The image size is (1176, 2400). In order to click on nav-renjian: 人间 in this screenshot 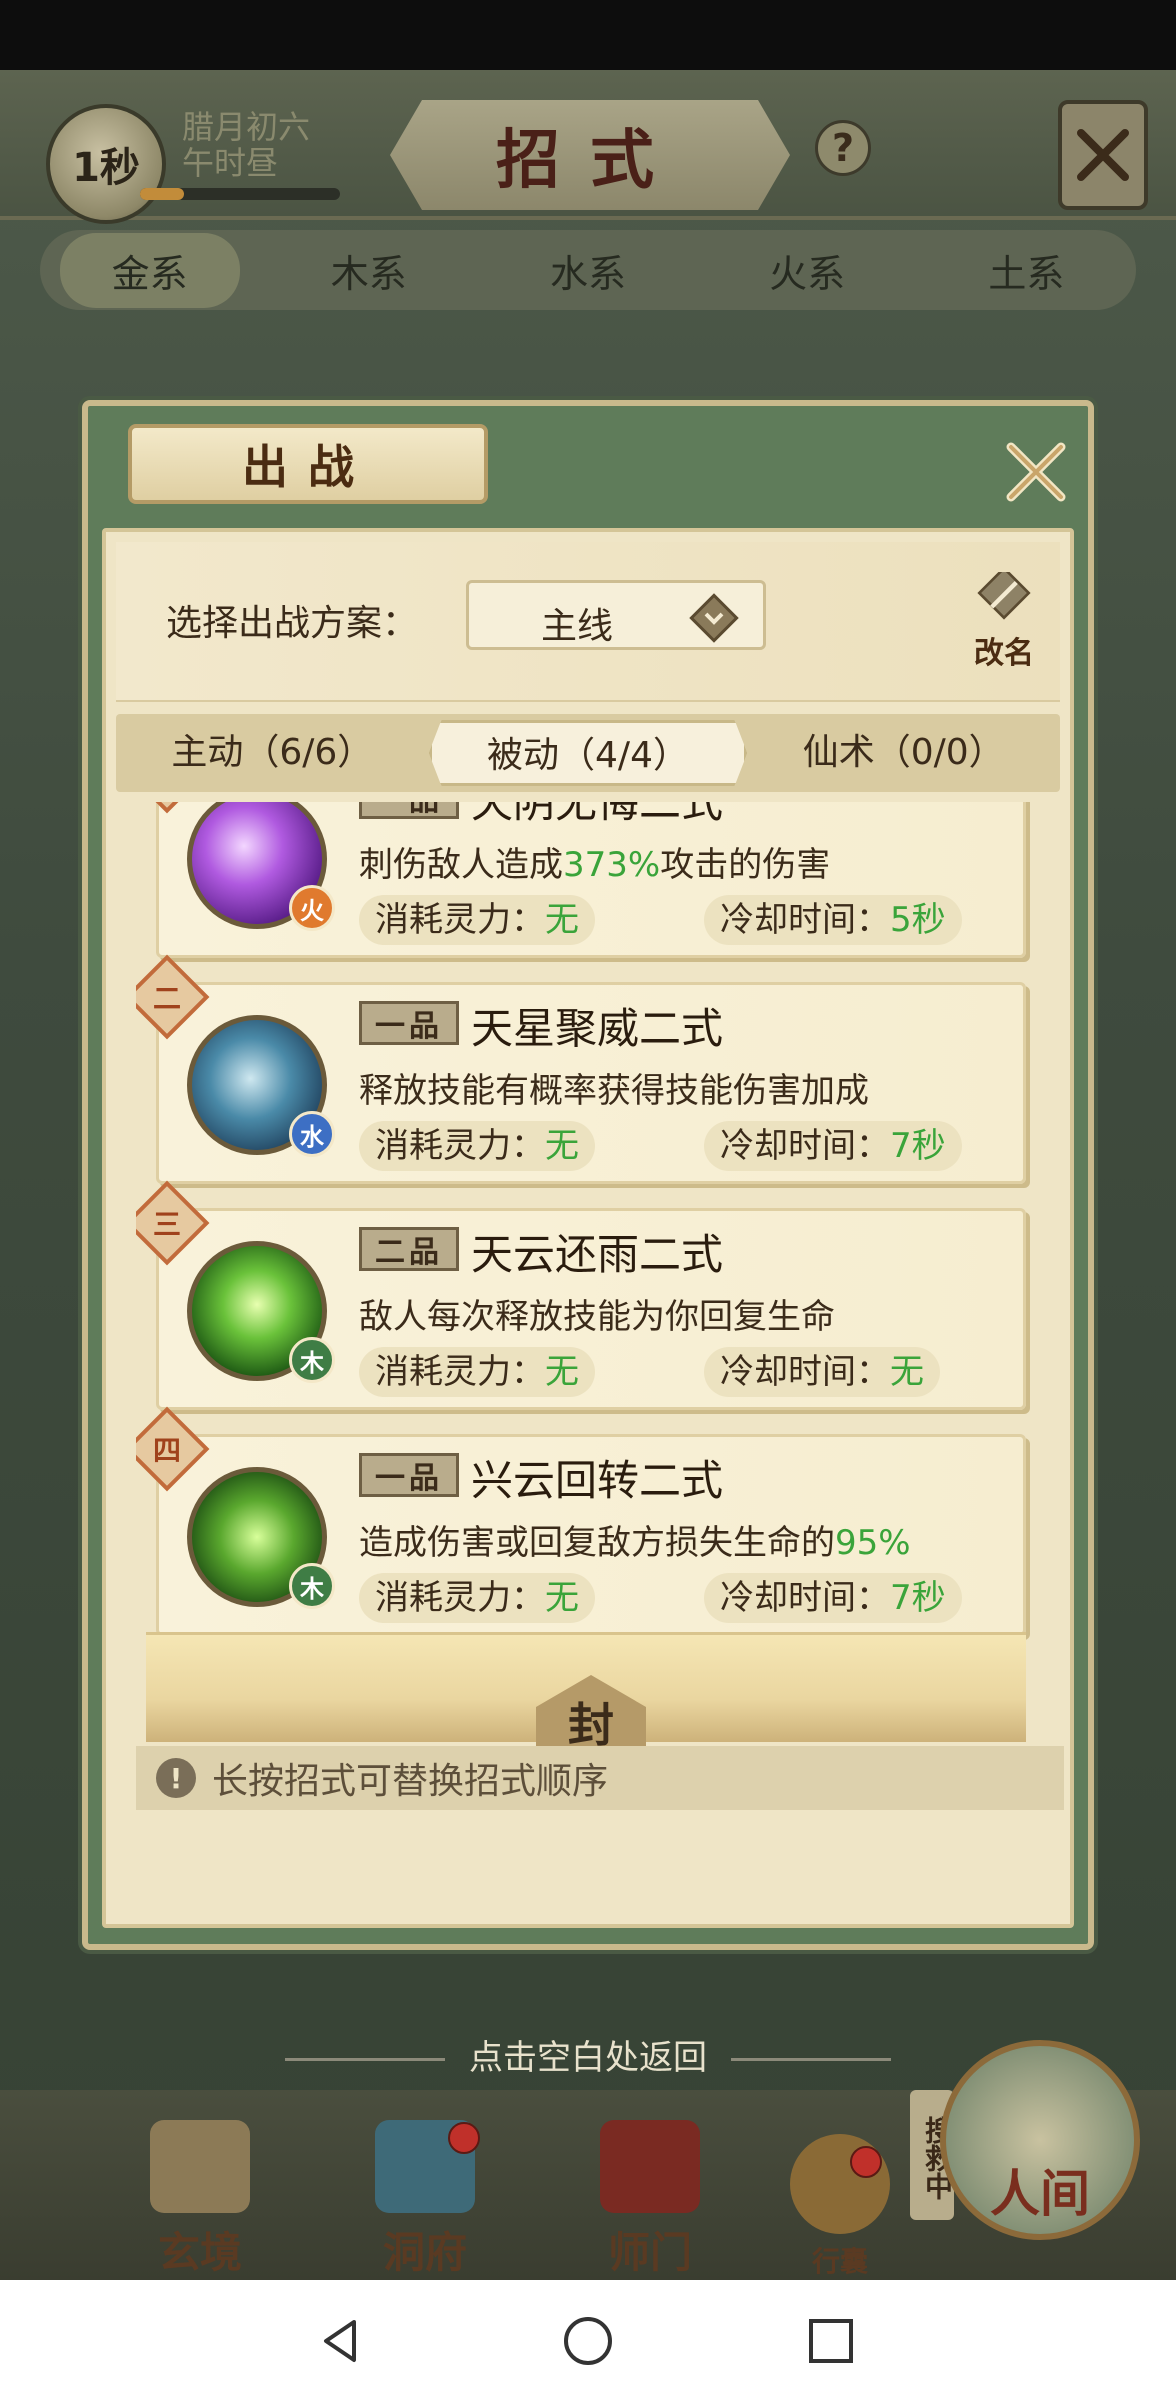, I will do `click(1040, 2140)`.